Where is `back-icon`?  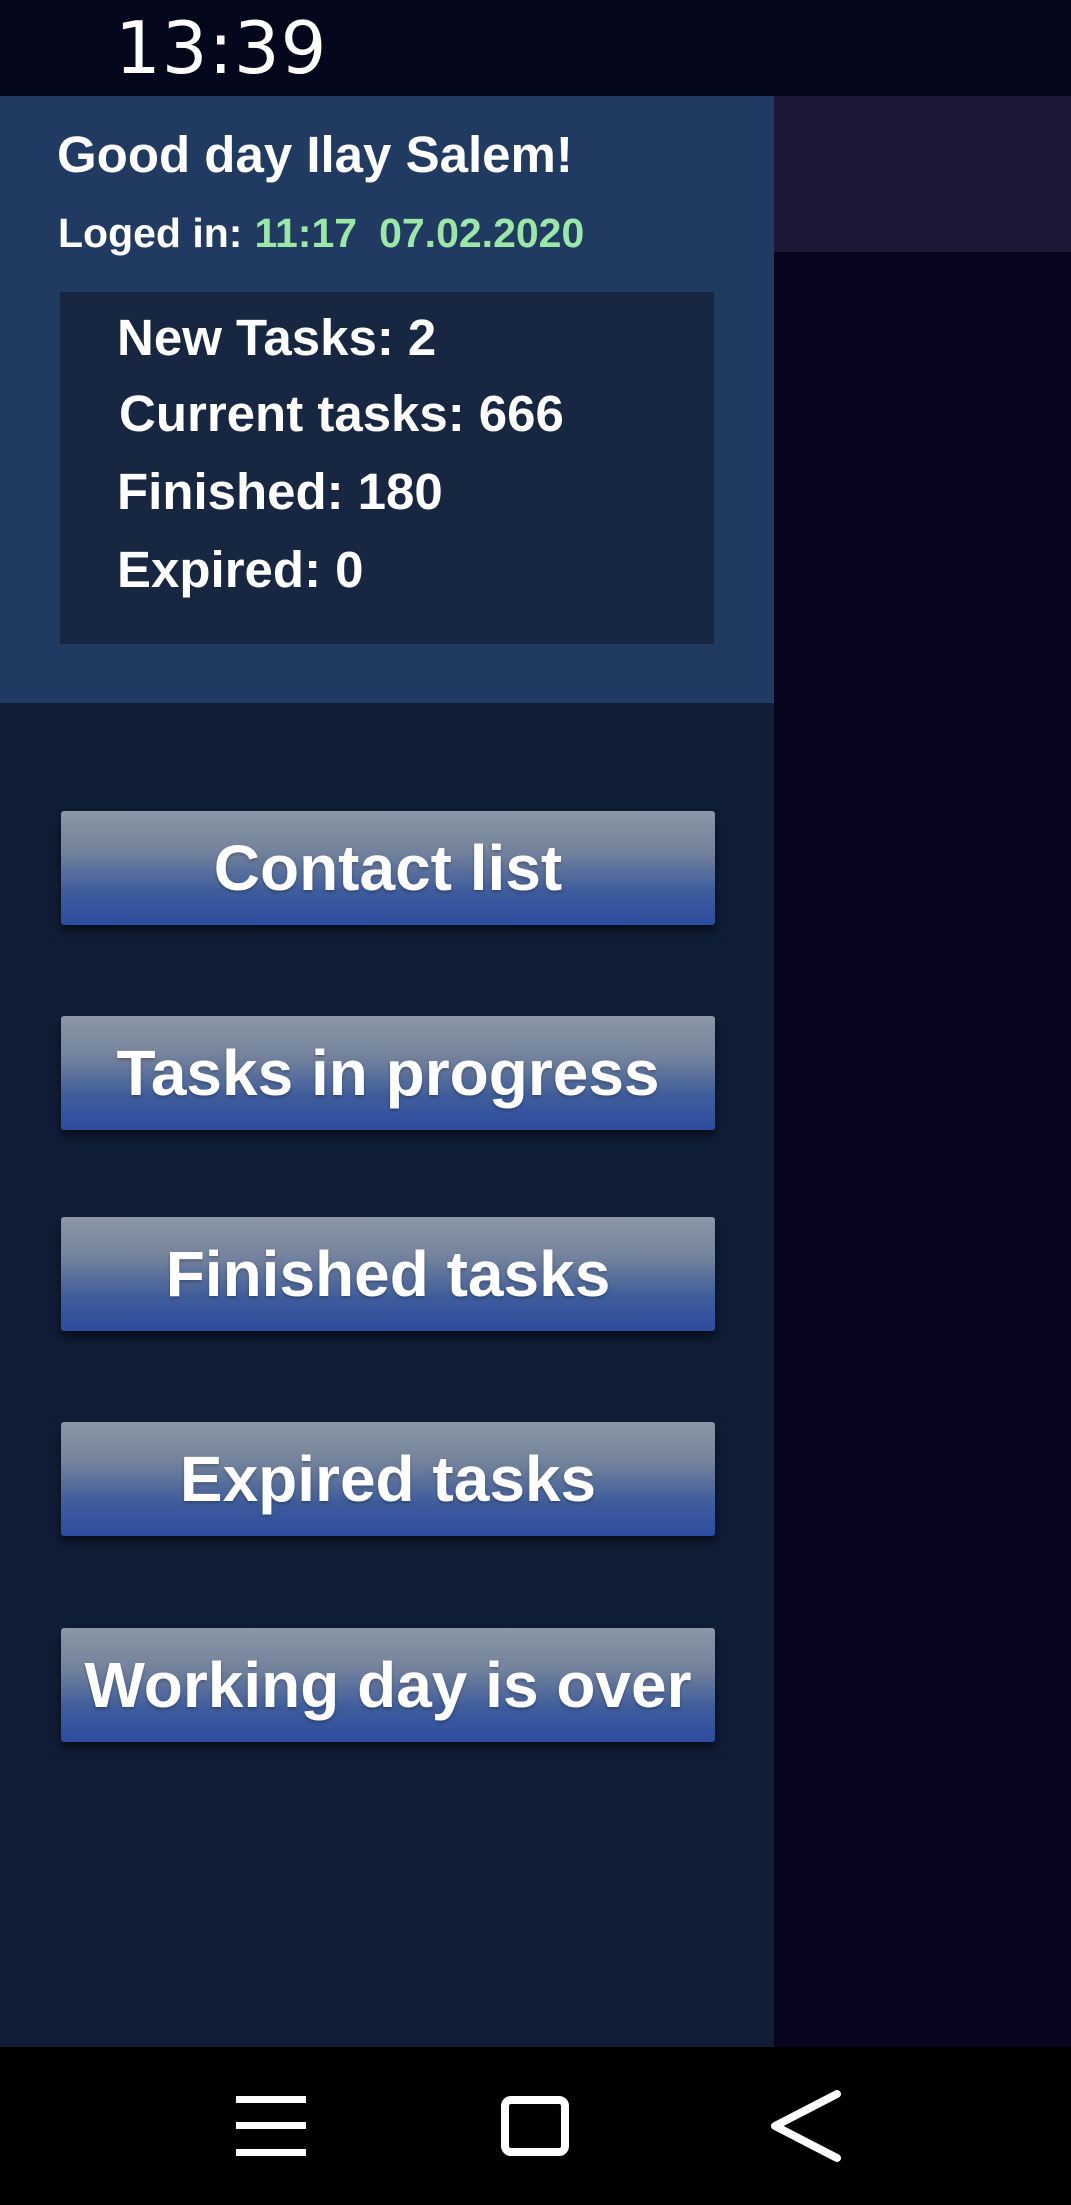
back-icon is located at coordinates (806, 2126).